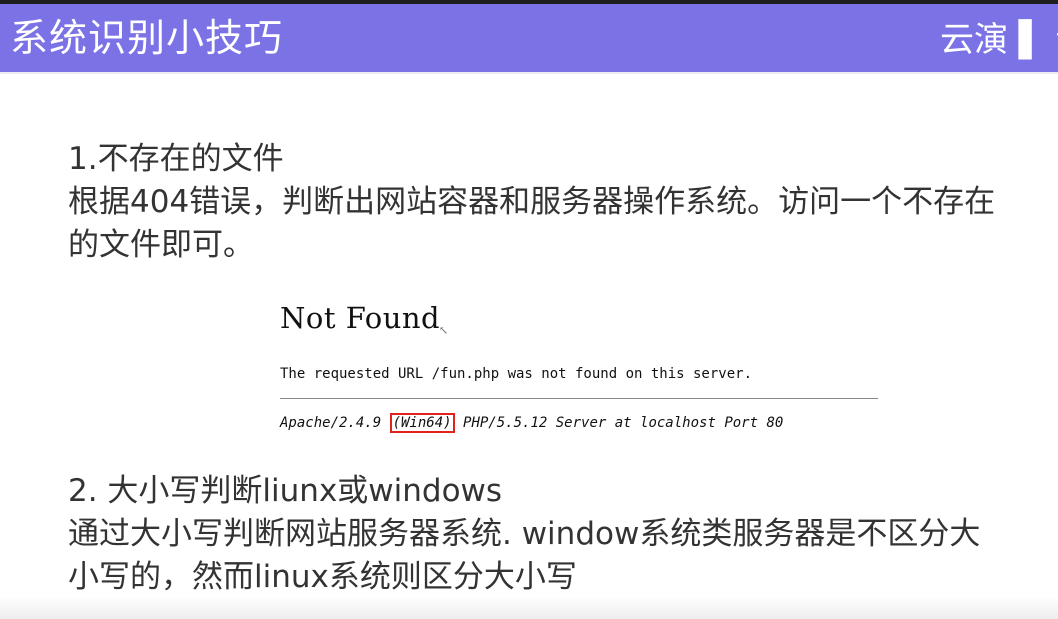 The width and height of the screenshot is (1058, 619). Describe the element at coordinates (999, 40) in the screenshot. I see `brand-logo-text: 云演 ▌ 讠` at that location.